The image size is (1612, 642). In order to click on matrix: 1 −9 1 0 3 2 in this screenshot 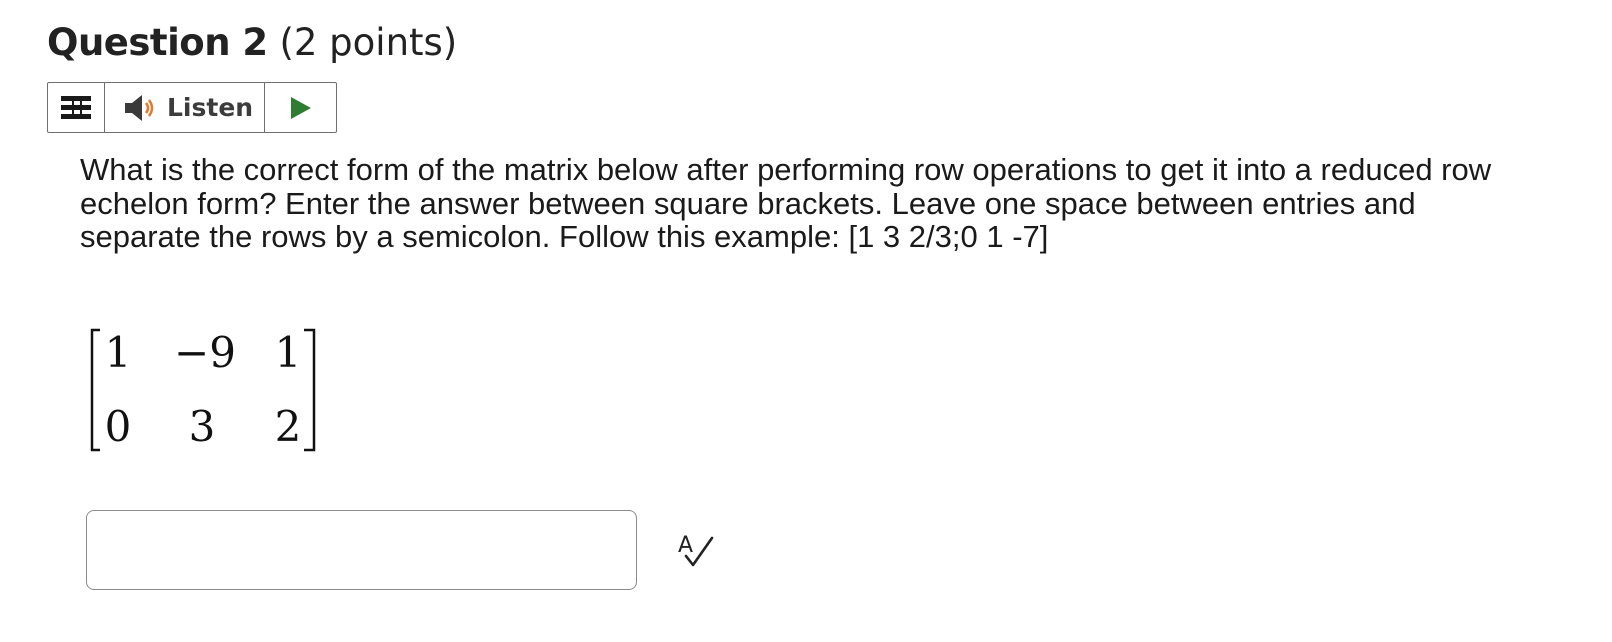, I will do `click(204, 390)`.